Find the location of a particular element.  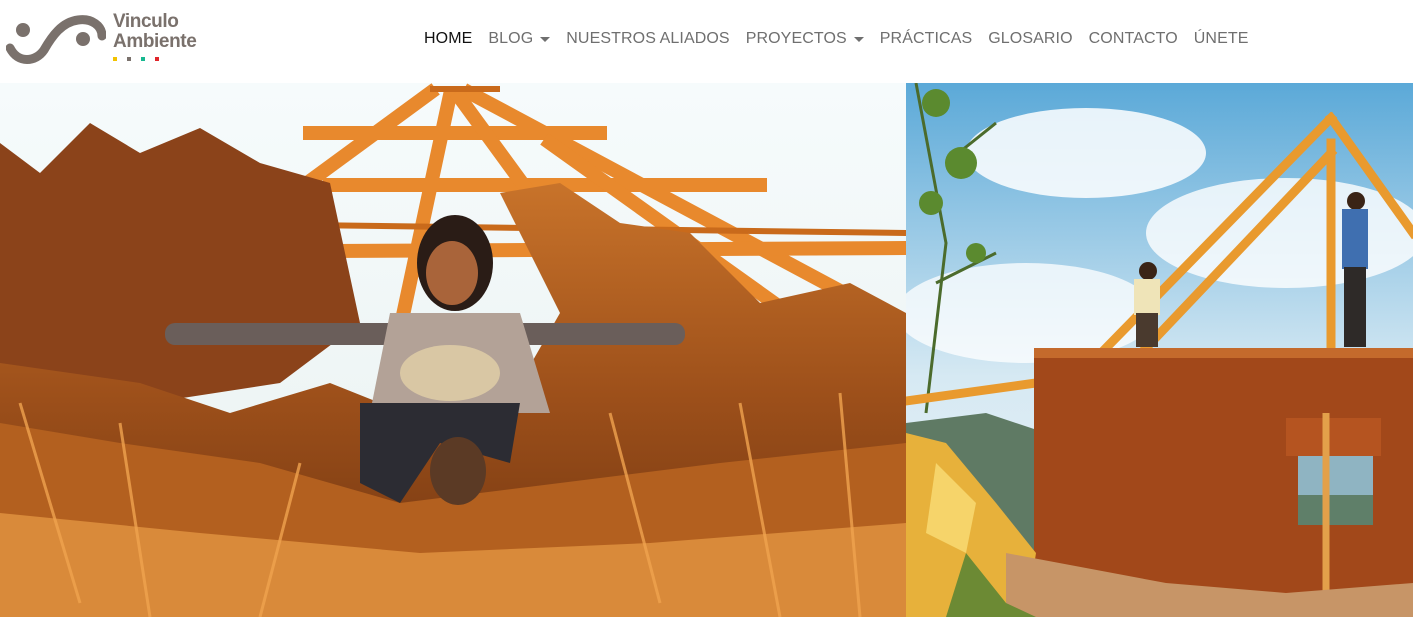

nav-item-unete: ÚNETE is located at coordinates (1221, 39).